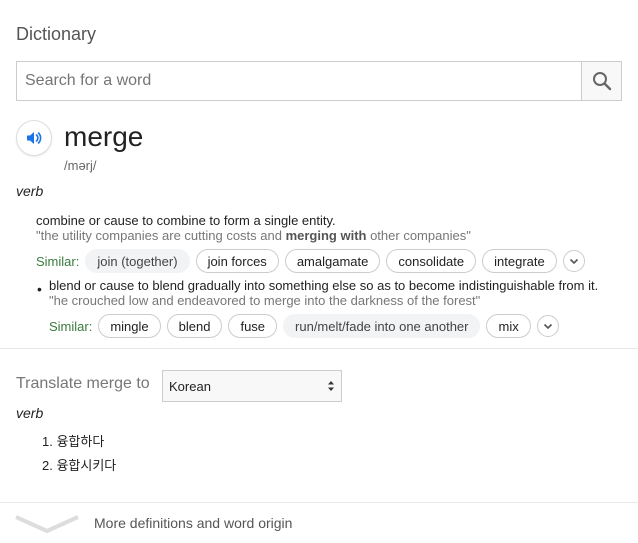  I want to click on translation-item: 2. 융합시키다, so click(79, 465).